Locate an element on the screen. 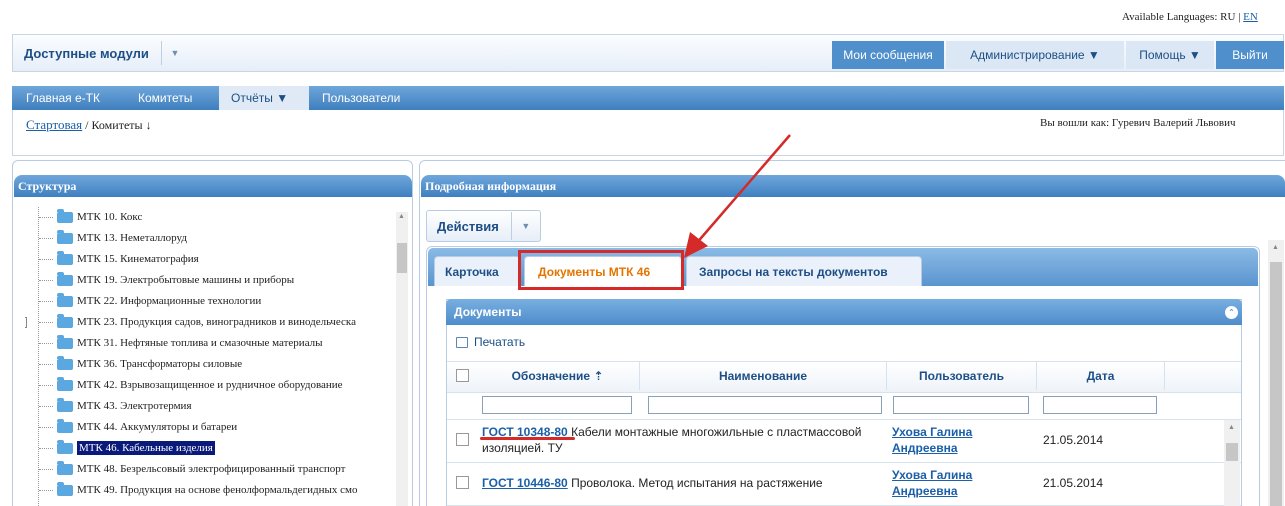  tree-item: МТК 46. Кабельные изделия is located at coordinates (120, 448).